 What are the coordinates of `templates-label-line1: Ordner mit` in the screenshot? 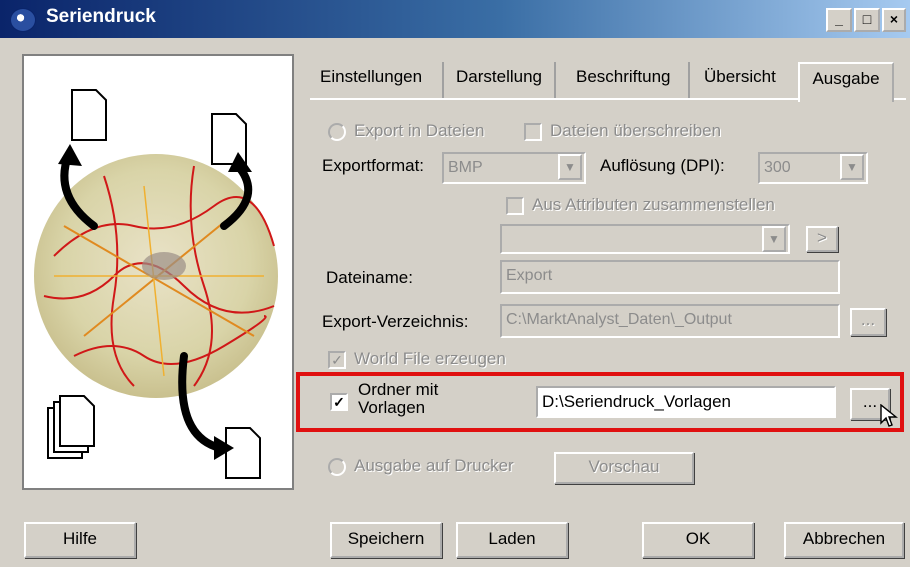 It's located at (398, 389).